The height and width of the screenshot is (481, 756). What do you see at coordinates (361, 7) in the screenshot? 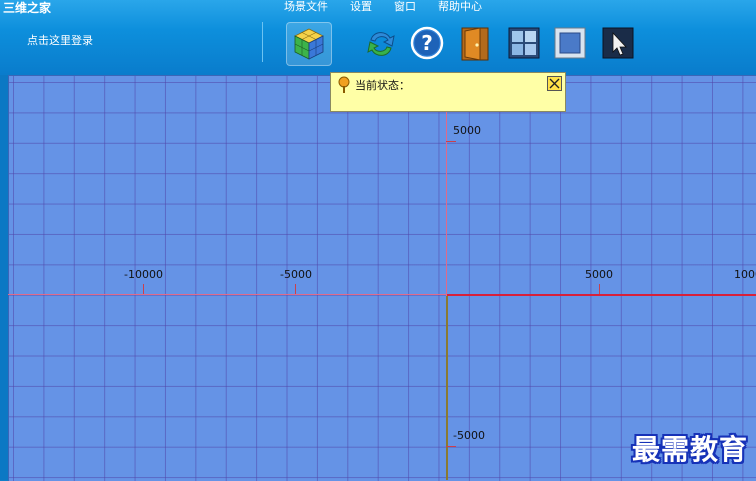
I see `menu-settings: 设置` at bounding box center [361, 7].